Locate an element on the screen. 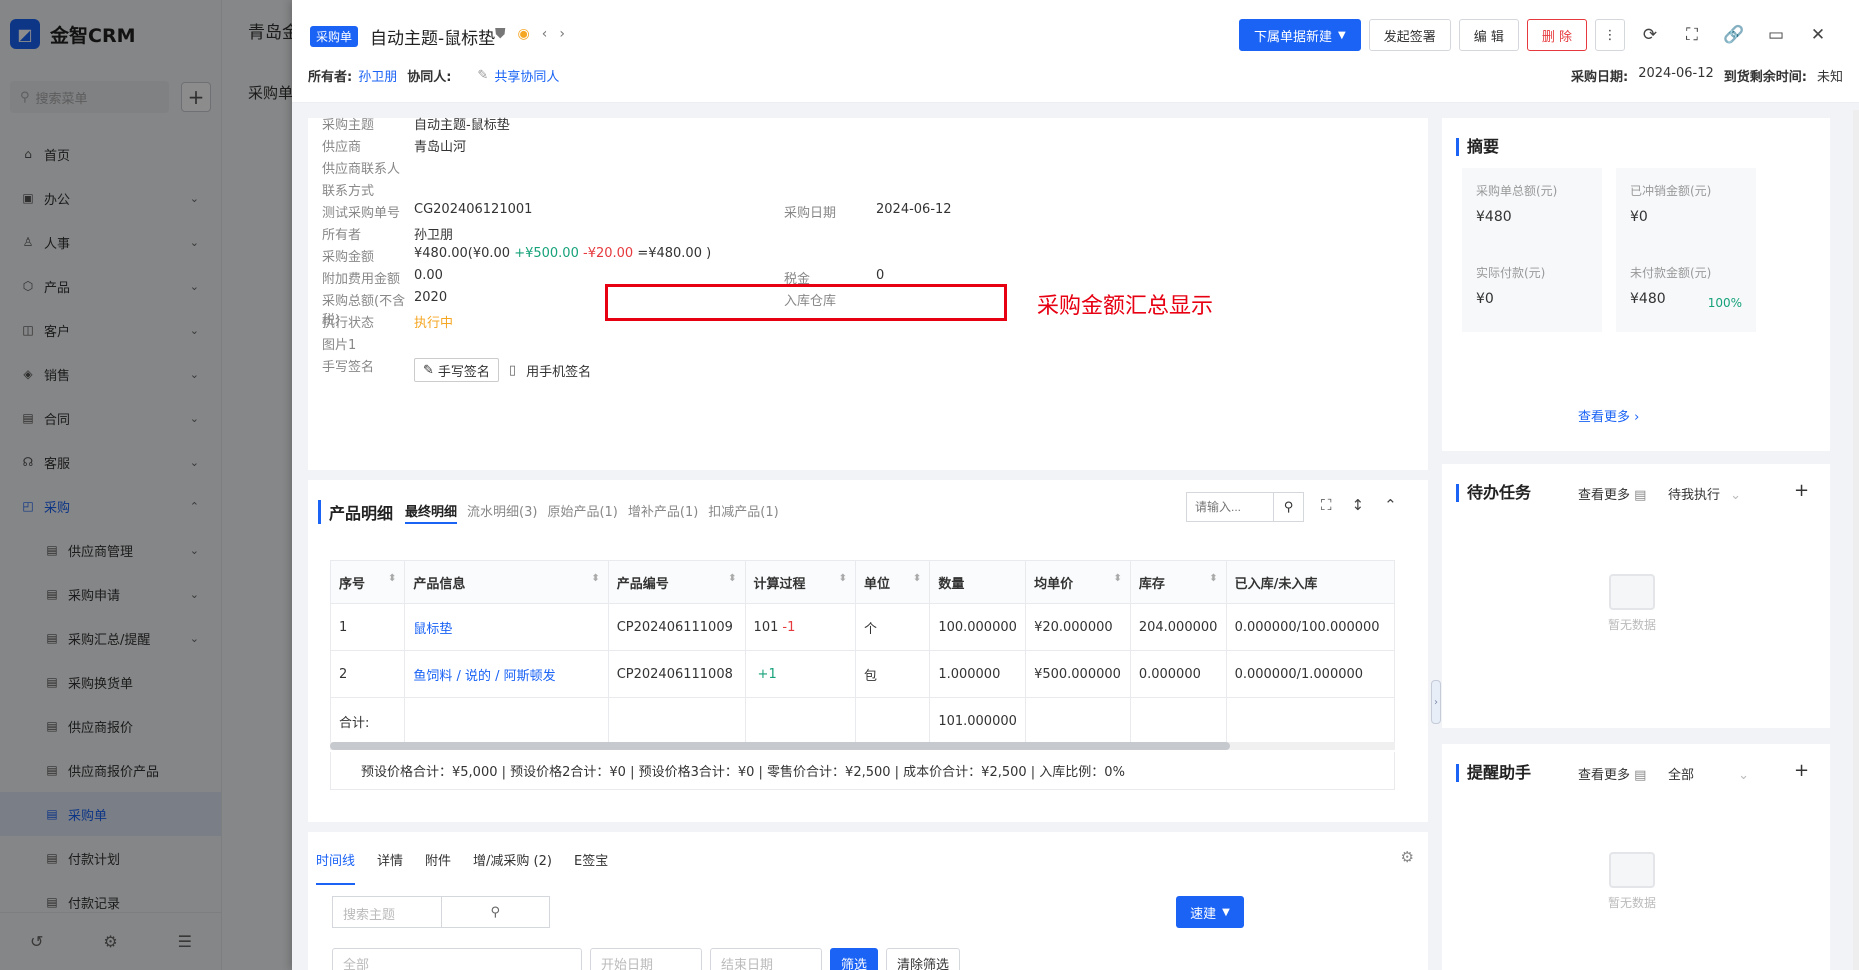 This screenshot has width=1859, height=970. column-header: 均单价 ⬍ is located at coordinates (1078, 582).